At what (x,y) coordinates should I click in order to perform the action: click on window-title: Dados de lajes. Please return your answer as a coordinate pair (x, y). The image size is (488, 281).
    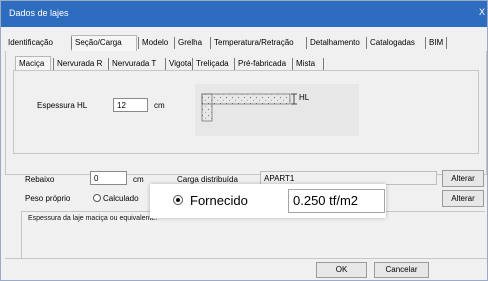
    Looking at the image, I should click on (39, 13).